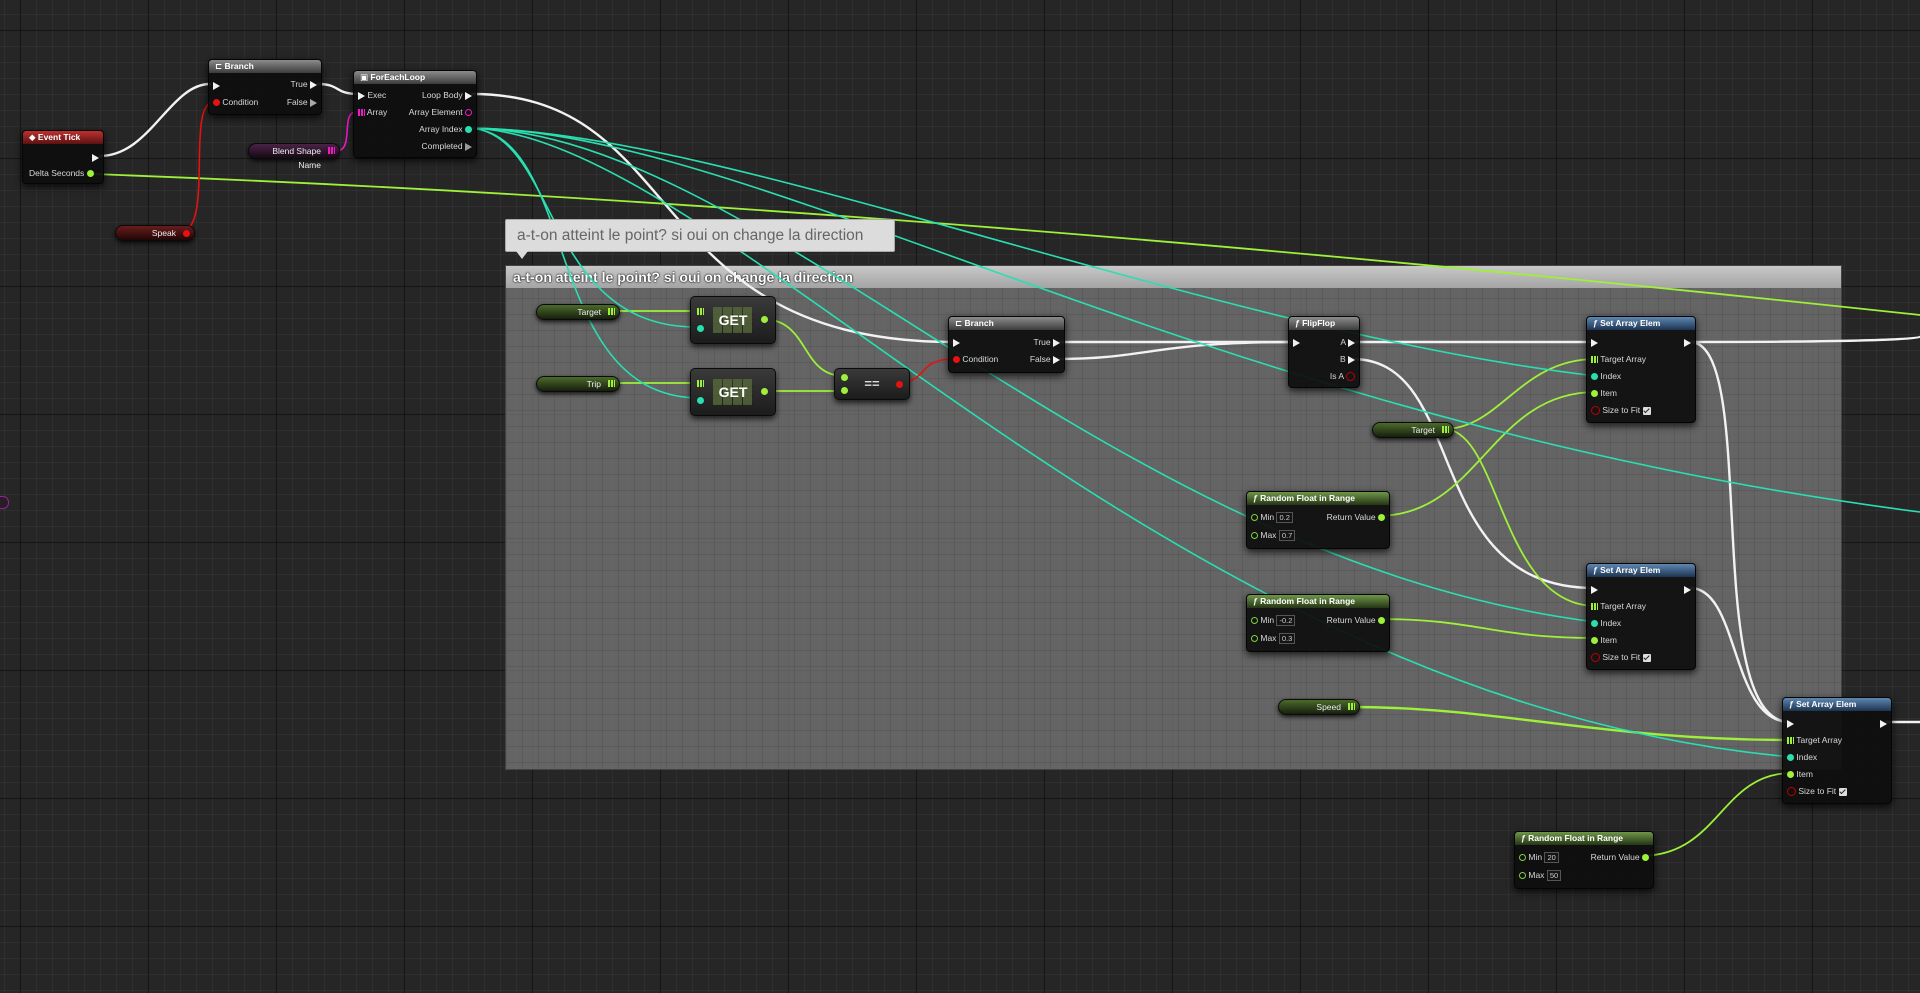 The width and height of the screenshot is (1920, 993). Describe the element at coordinates (61, 173) in the screenshot. I see `delta-seconds-pin: Delta Seconds` at that location.